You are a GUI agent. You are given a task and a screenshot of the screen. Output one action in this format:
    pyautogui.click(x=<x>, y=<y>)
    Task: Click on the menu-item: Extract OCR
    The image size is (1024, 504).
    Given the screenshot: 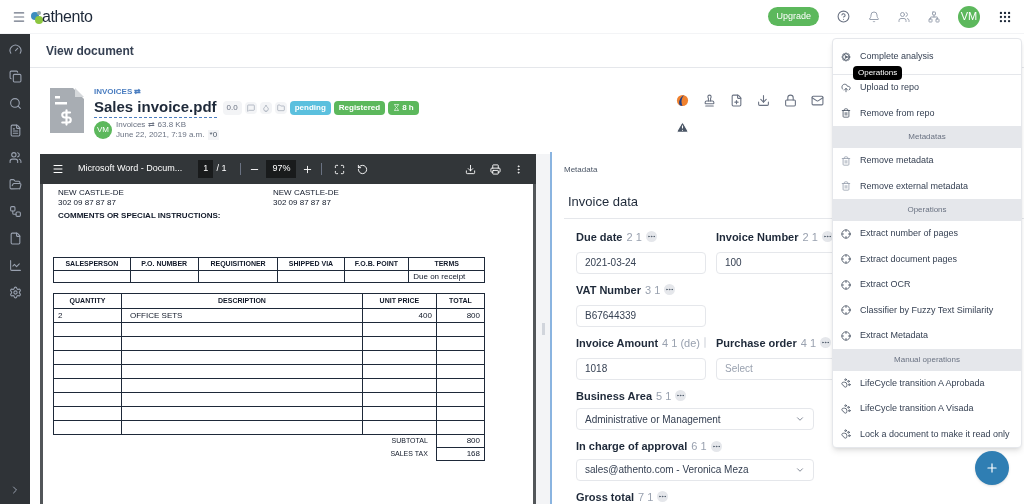 What is the action you would take?
    pyautogui.click(x=927, y=285)
    